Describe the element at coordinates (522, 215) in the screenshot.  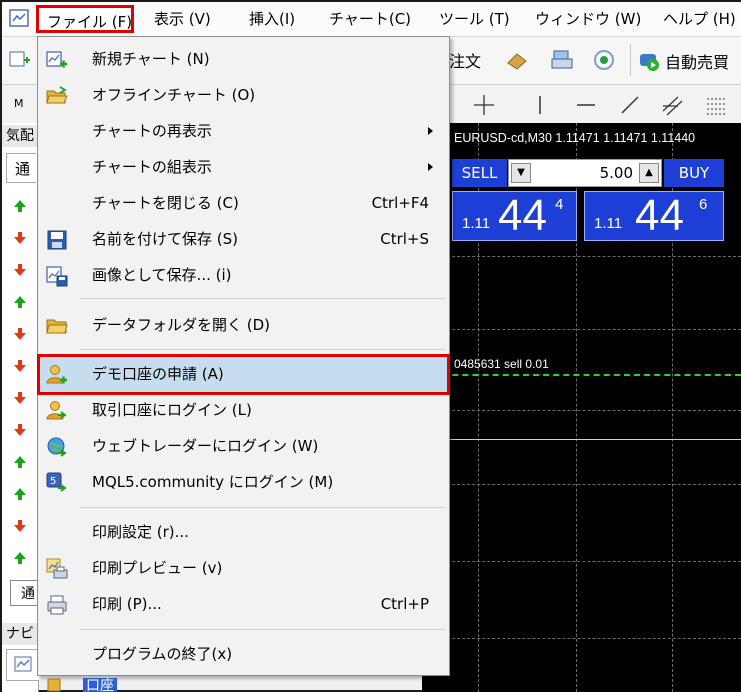
I see `sell-price-pips: 44` at that location.